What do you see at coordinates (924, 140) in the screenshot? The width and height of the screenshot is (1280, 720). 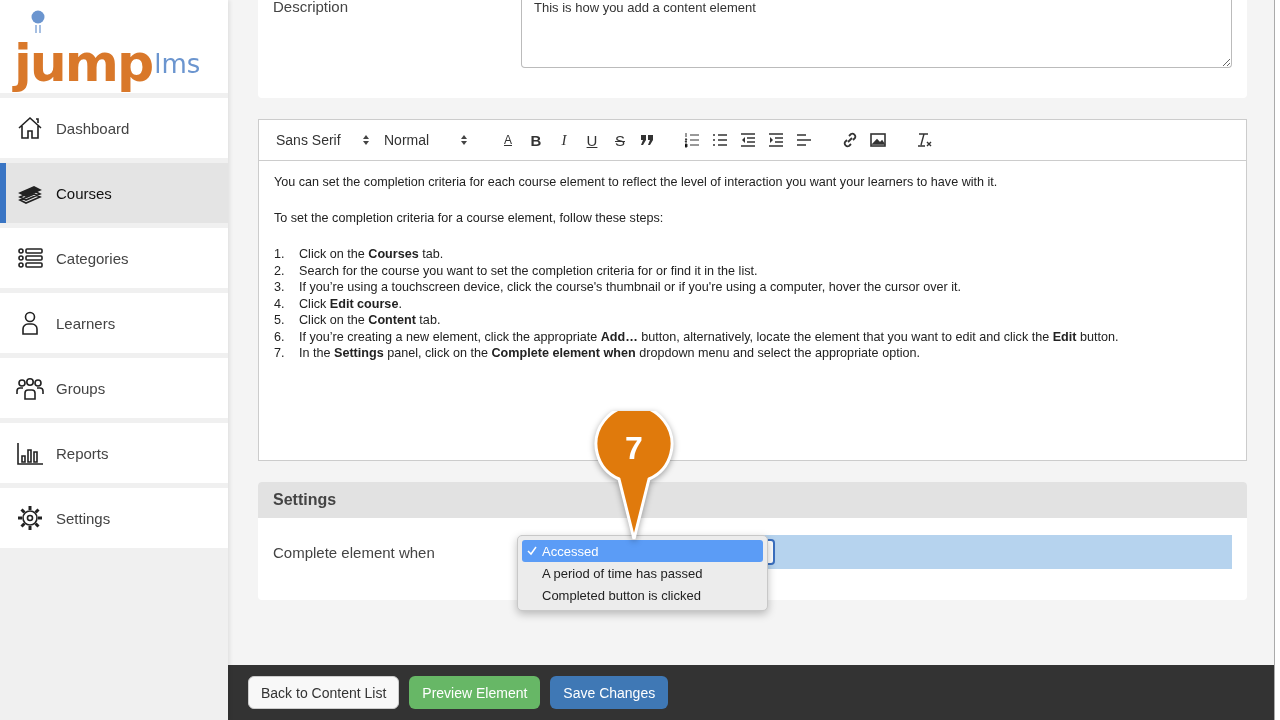 I see `clear-format-icon` at bounding box center [924, 140].